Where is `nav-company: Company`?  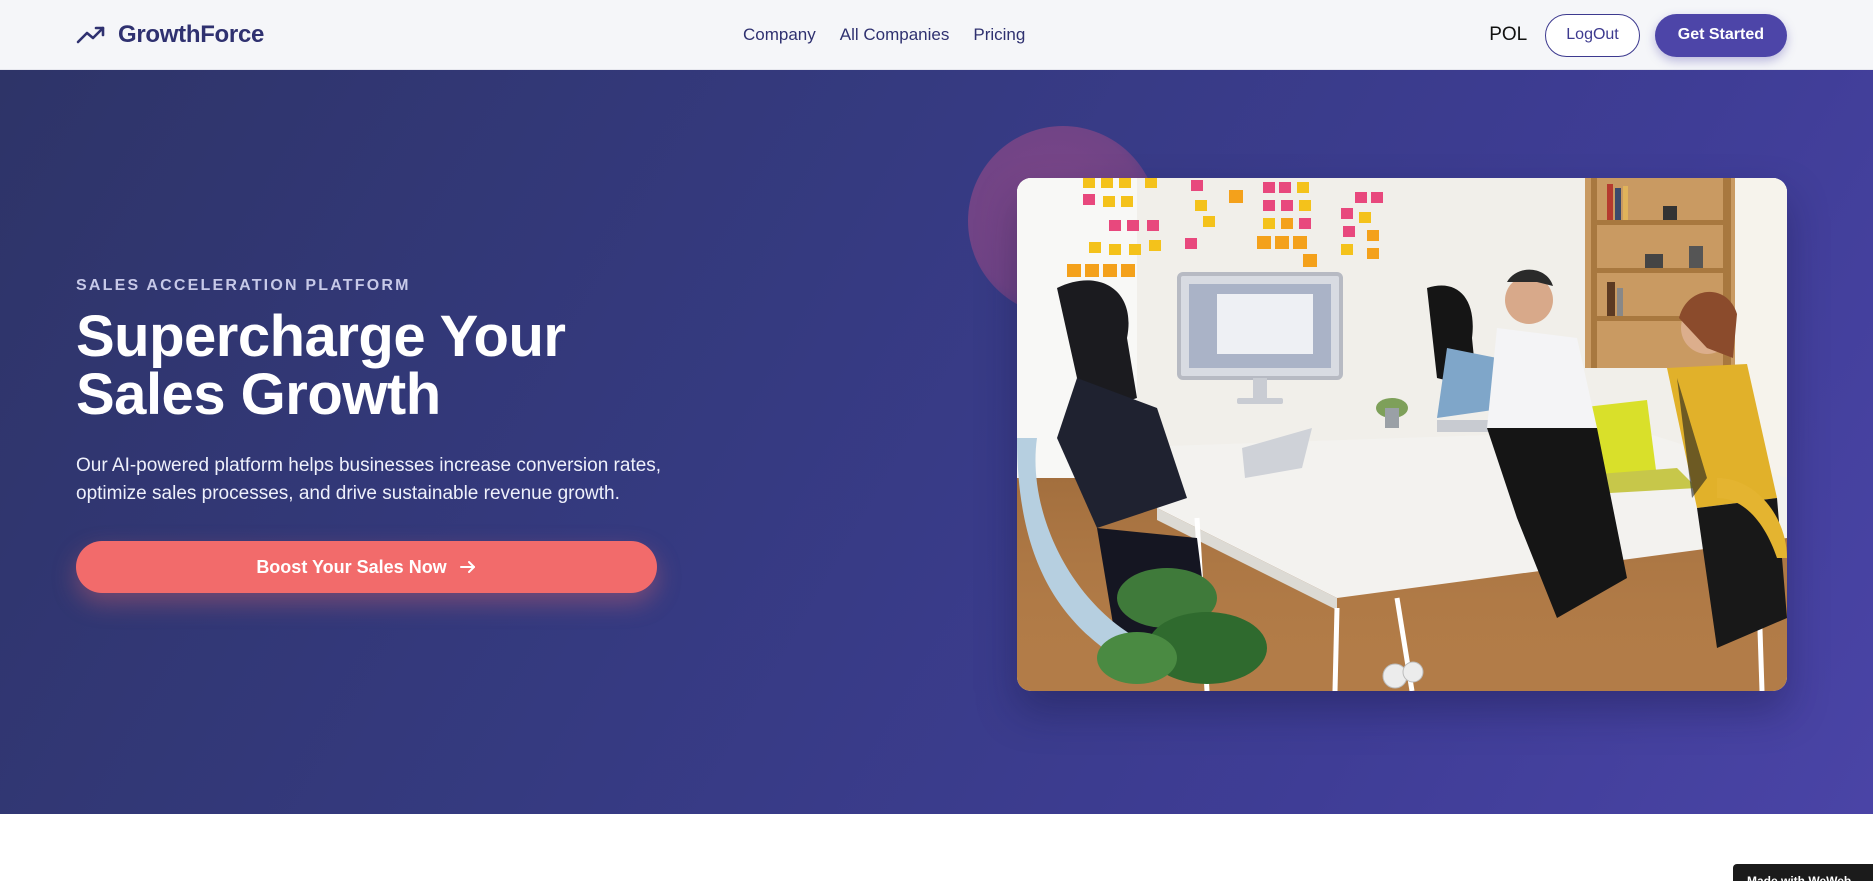
nav-company: Company is located at coordinates (779, 35).